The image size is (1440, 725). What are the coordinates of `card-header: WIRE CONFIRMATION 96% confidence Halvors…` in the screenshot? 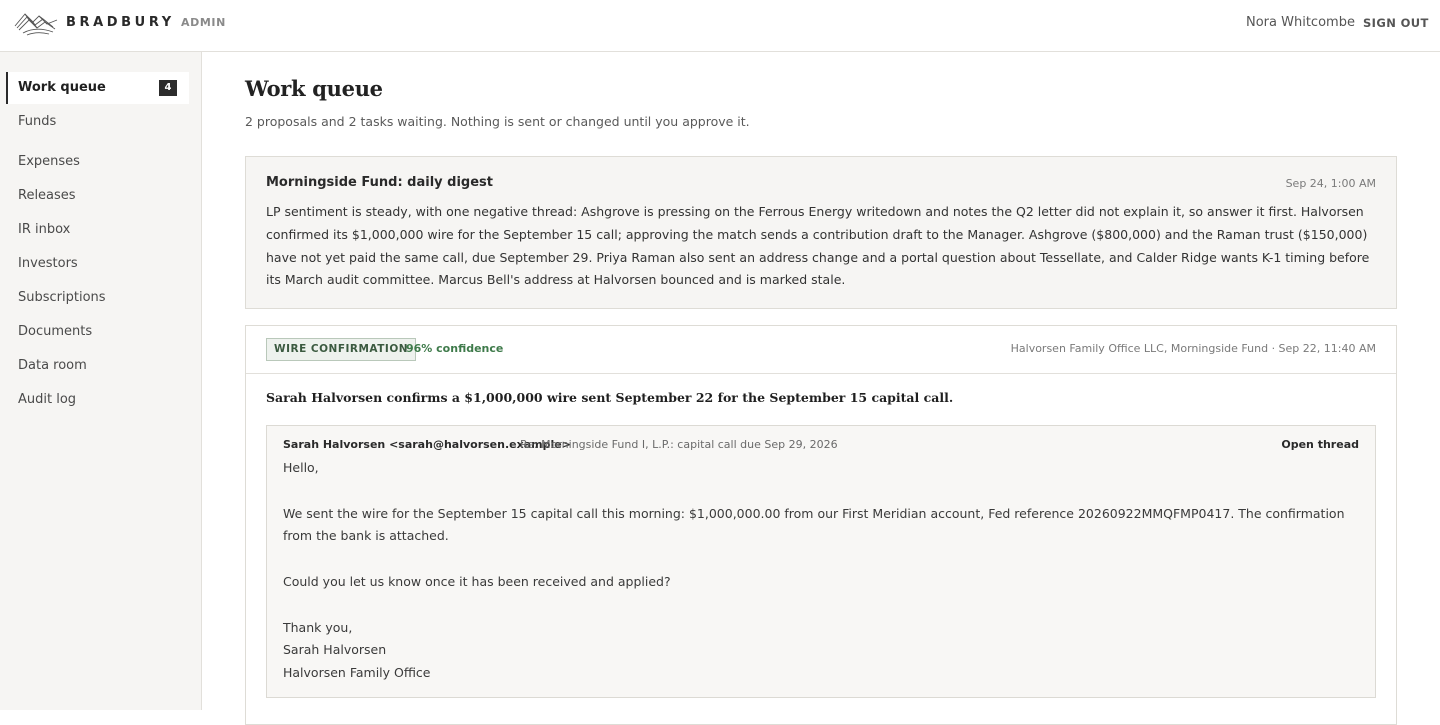 It's located at (821, 350).